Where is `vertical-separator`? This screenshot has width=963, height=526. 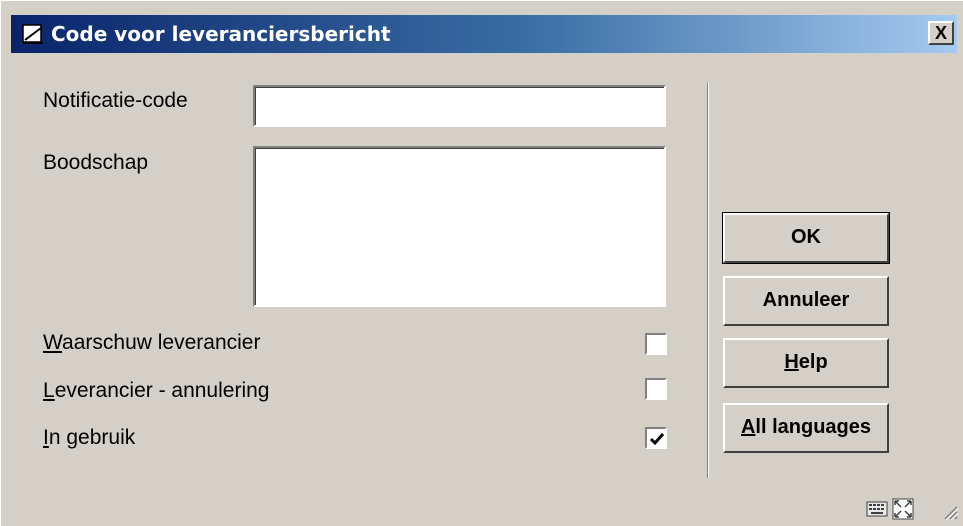
vertical-separator is located at coordinates (708, 280).